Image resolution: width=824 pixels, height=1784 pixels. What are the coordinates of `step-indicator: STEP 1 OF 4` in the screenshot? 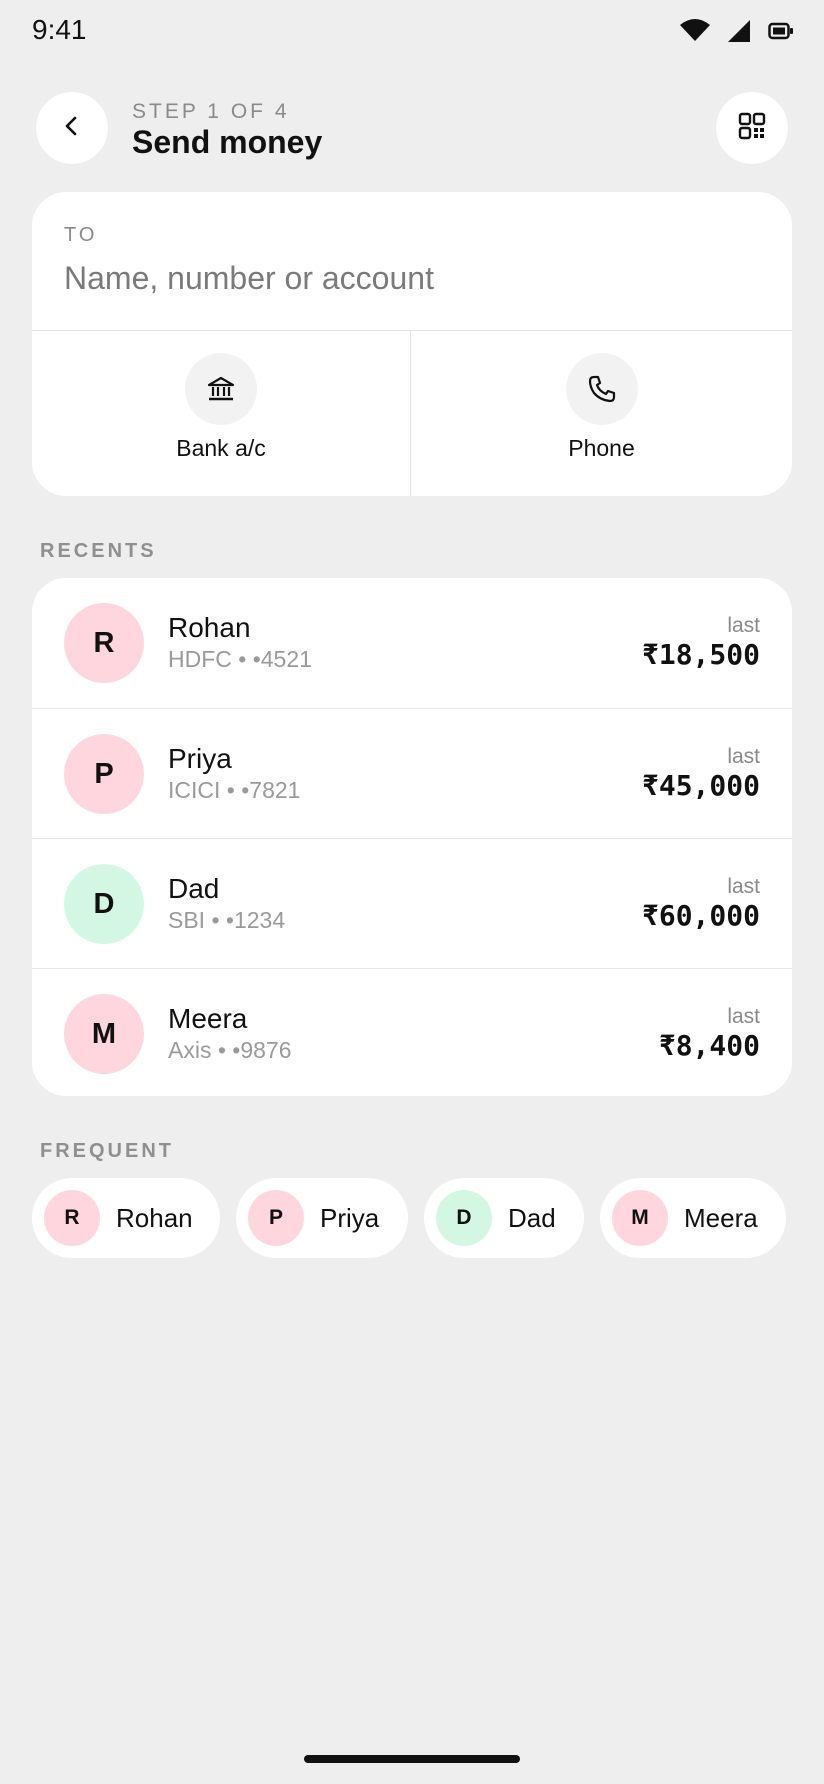 It's located at (211, 111).